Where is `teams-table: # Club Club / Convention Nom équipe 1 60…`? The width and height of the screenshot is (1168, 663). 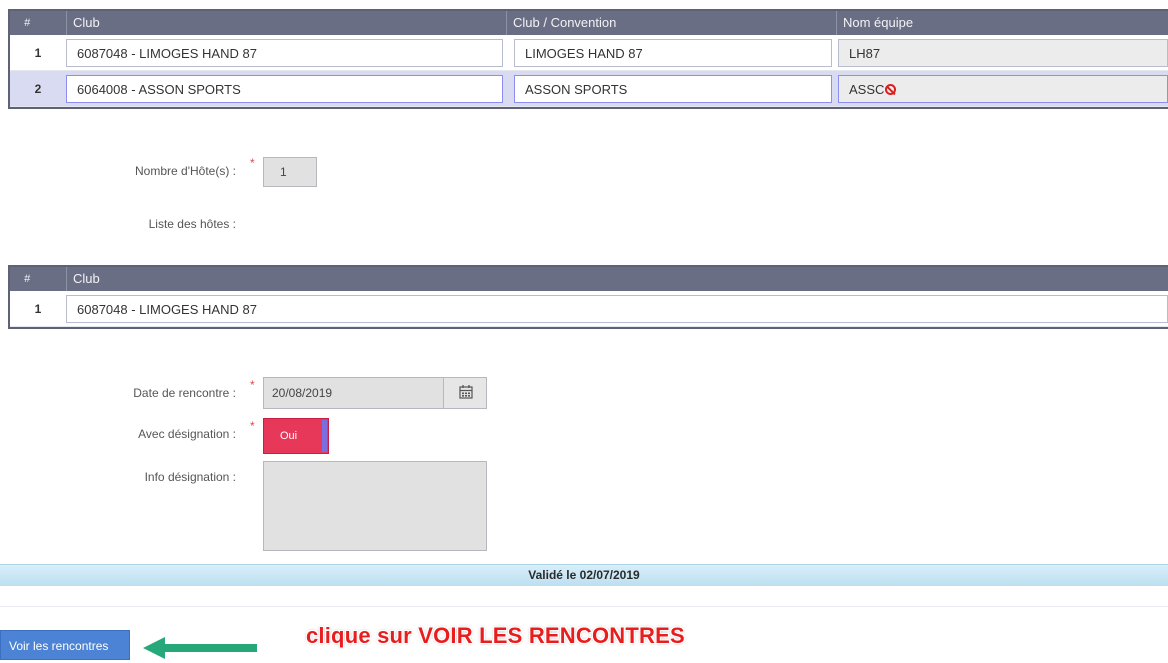 teams-table: # Club Club / Convention Nom équipe 1 60… is located at coordinates (588, 59).